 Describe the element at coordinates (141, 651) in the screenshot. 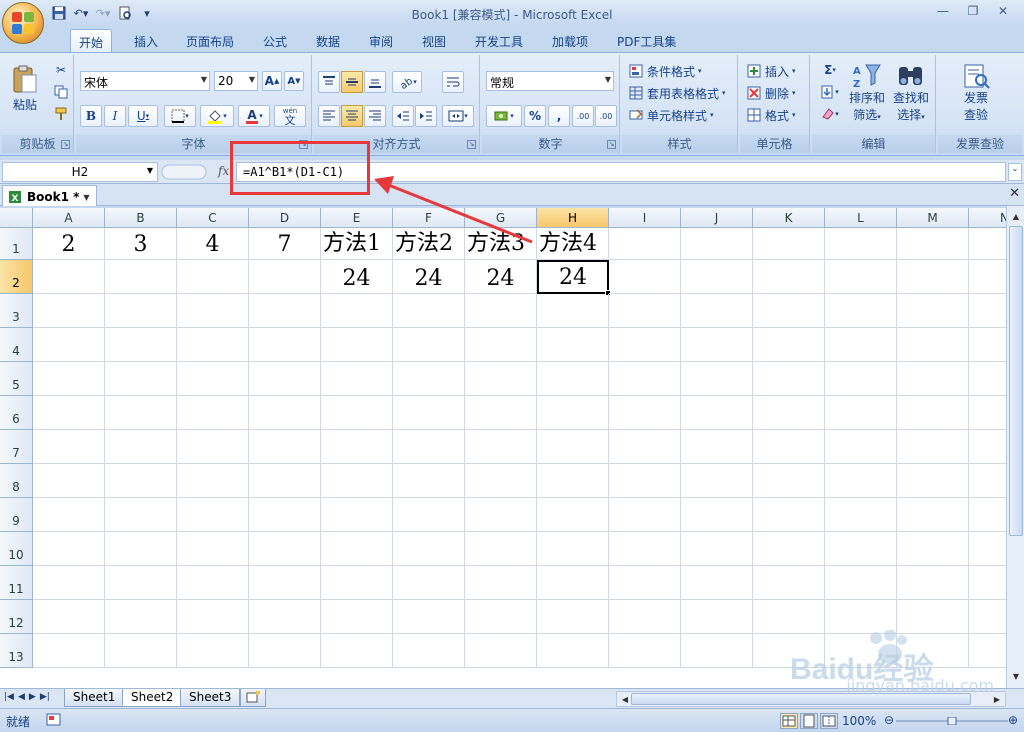

I see `cell-b13` at that location.